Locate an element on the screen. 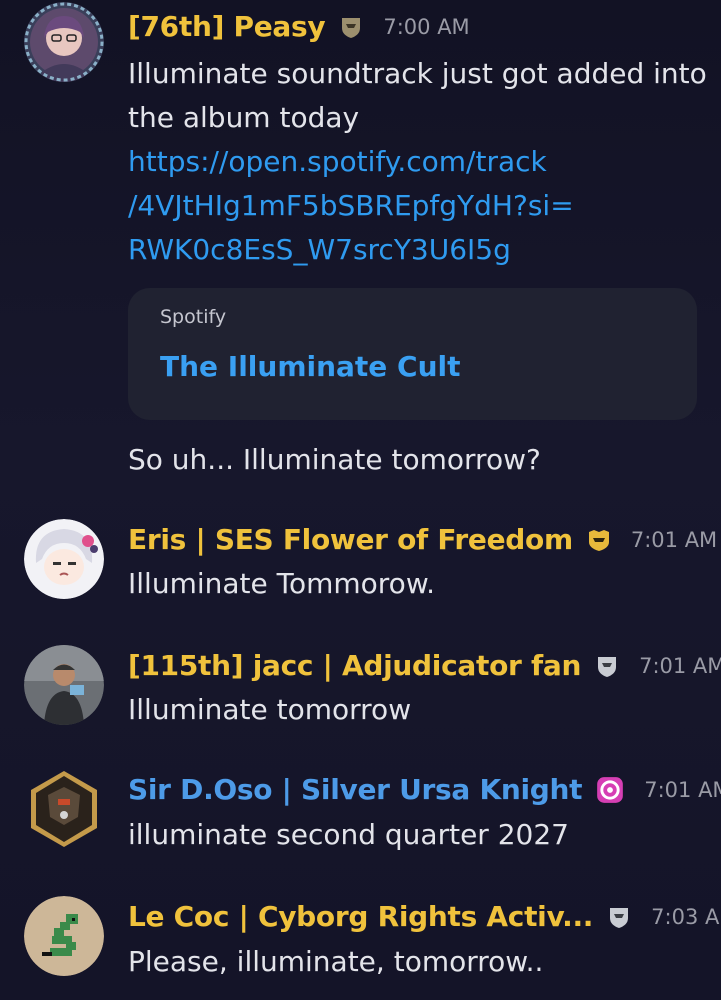 The height and width of the screenshot is (1000, 721). message-text: illuminate second quarter 2027 is located at coordinates (348, 834).